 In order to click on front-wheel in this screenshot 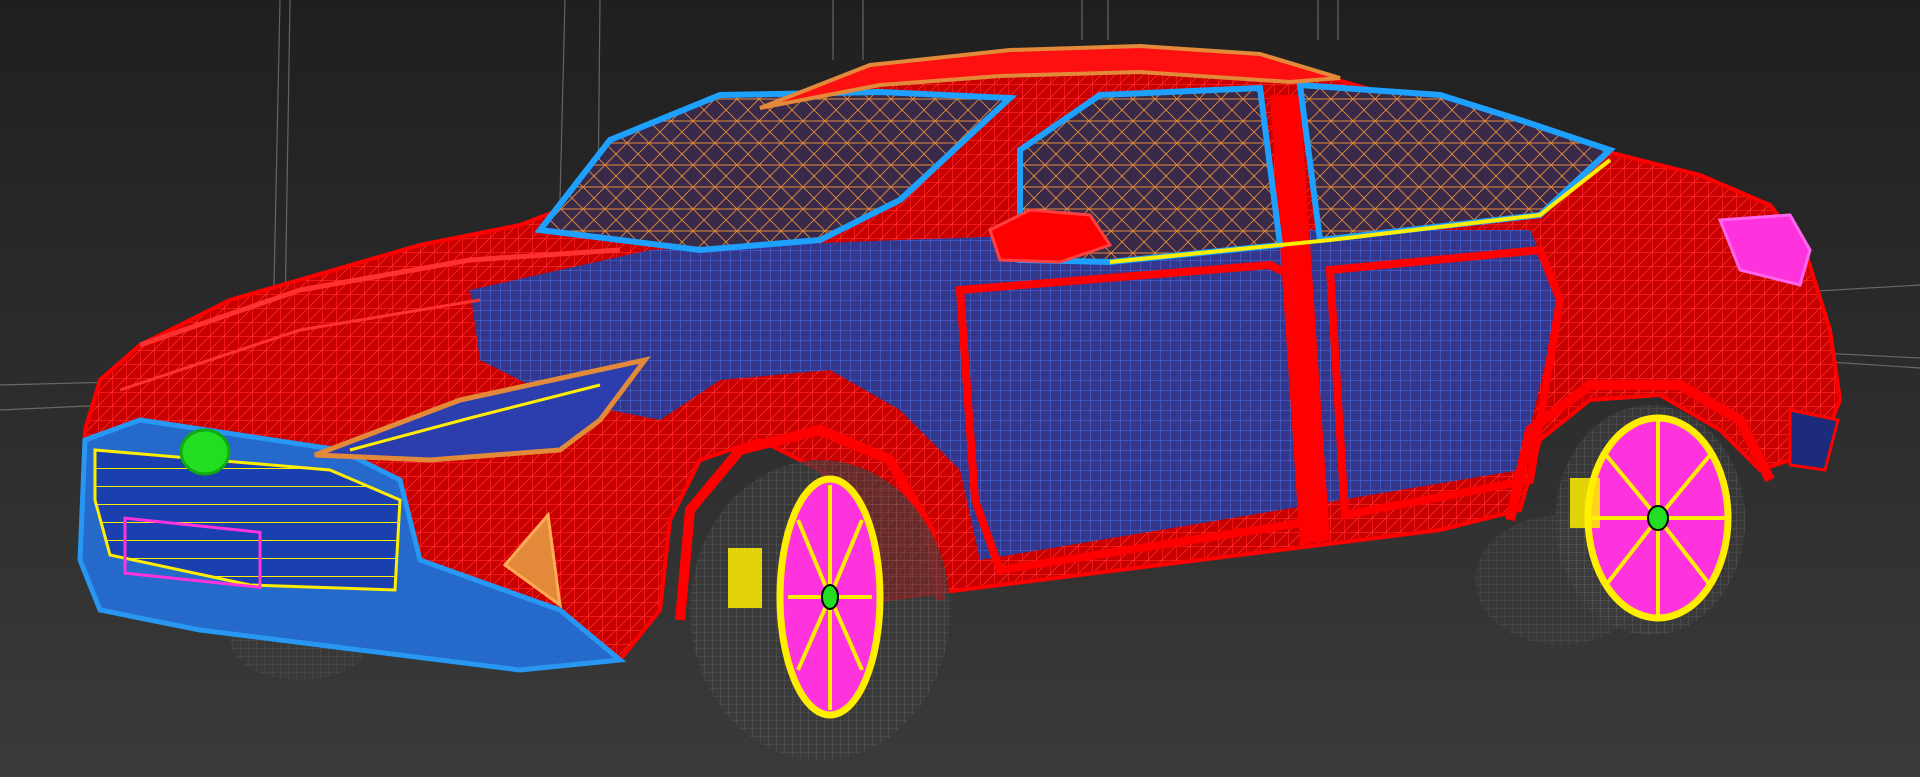, I will do `click(820, 610)`.